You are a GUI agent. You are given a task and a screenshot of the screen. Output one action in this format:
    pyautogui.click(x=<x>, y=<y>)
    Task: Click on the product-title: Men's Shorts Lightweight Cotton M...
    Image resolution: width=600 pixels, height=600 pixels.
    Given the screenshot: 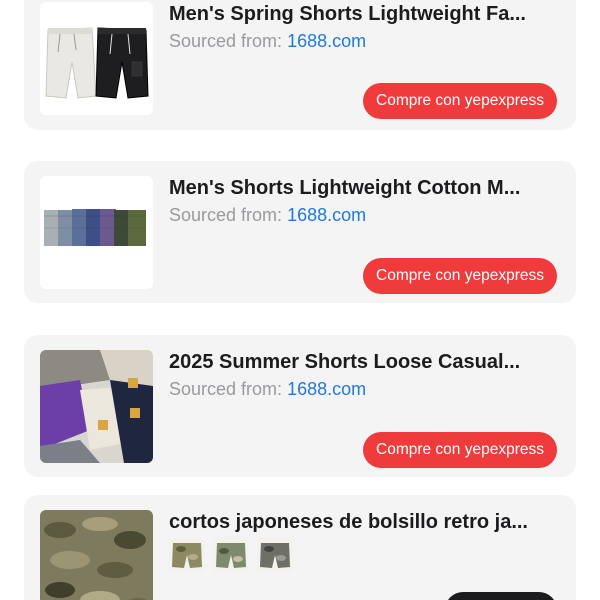 What is the action you would take?
    pyautogui.click(x=361, y=188)
    